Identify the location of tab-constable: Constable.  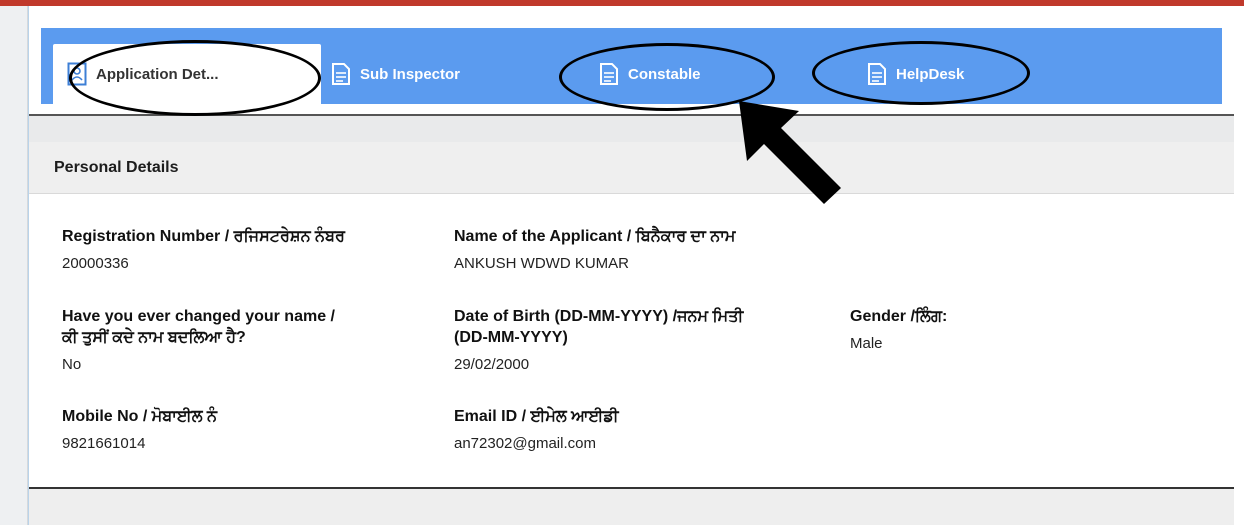
(650, 74).